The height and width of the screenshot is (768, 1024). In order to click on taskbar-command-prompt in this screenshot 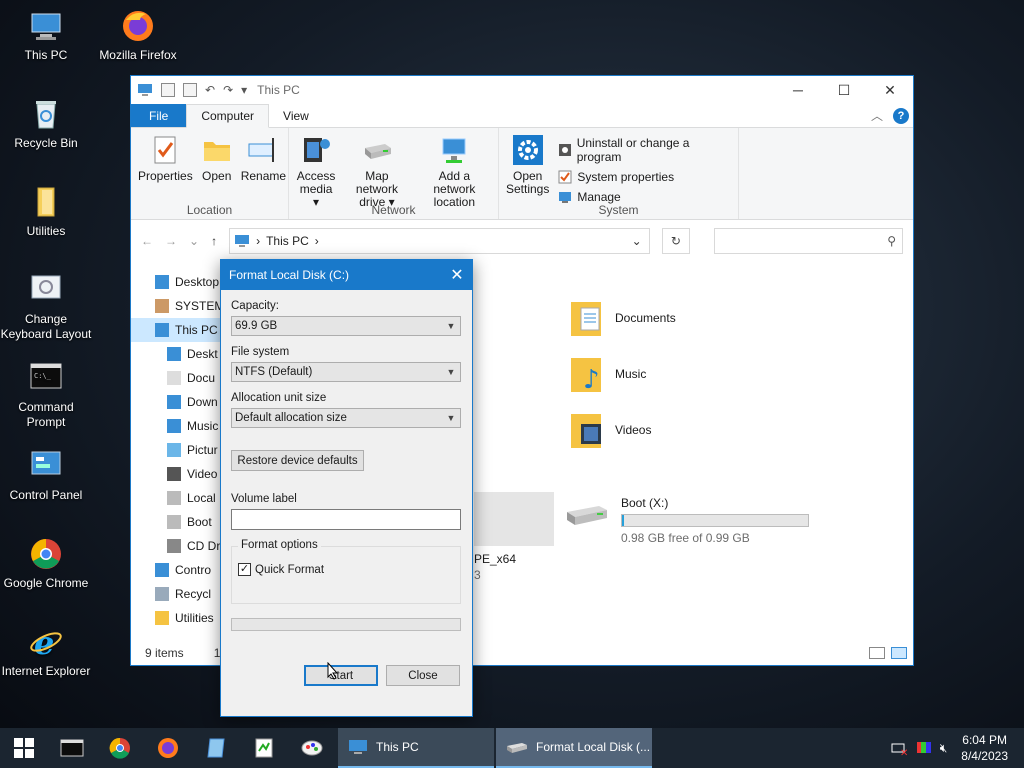, I will do `click(72, 748)`.